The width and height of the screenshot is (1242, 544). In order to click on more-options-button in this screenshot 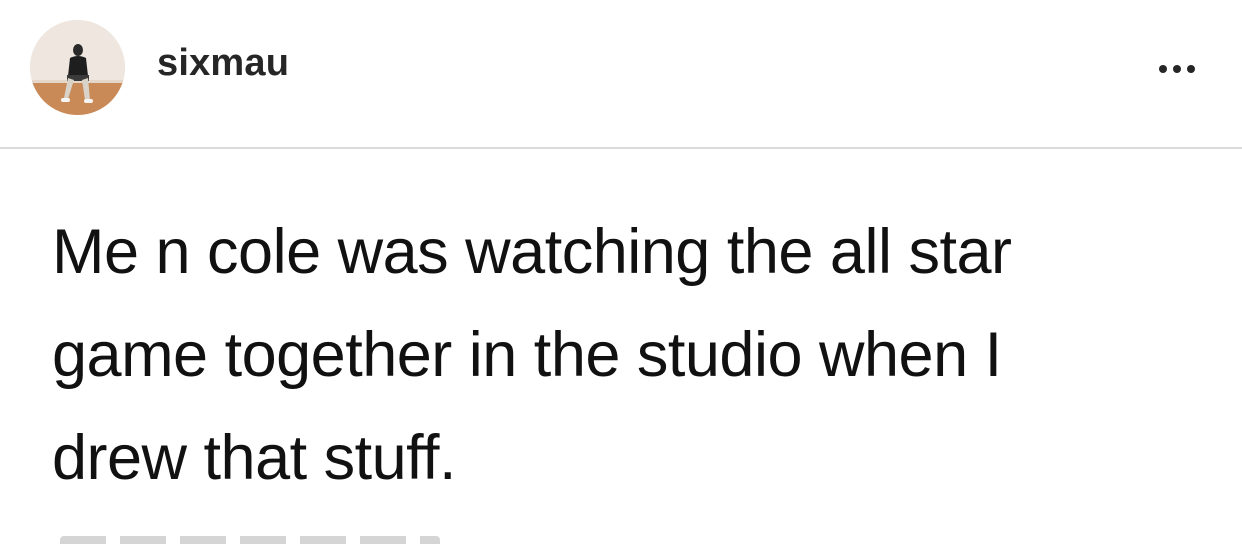, I will do `click(1177, 69)`.